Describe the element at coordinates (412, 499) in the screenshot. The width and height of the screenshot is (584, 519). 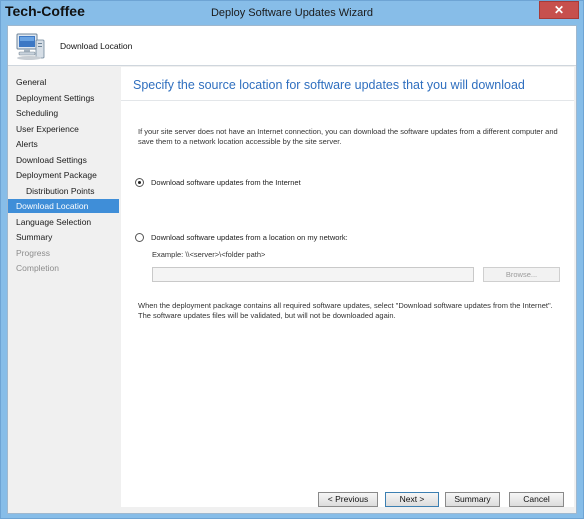
I see `next-button: Next >` at that location.